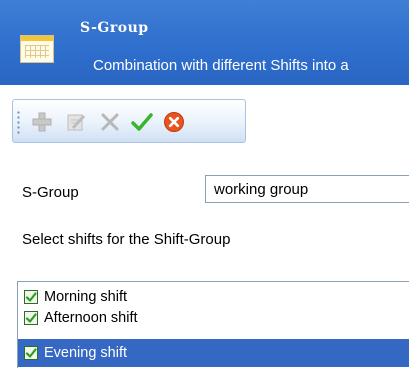 This screenshot has width=409, height=368. Describe the element at coordinates (213, 296) in the screenshot. I see `list-item-morning-shift: Morning shift` at that location.